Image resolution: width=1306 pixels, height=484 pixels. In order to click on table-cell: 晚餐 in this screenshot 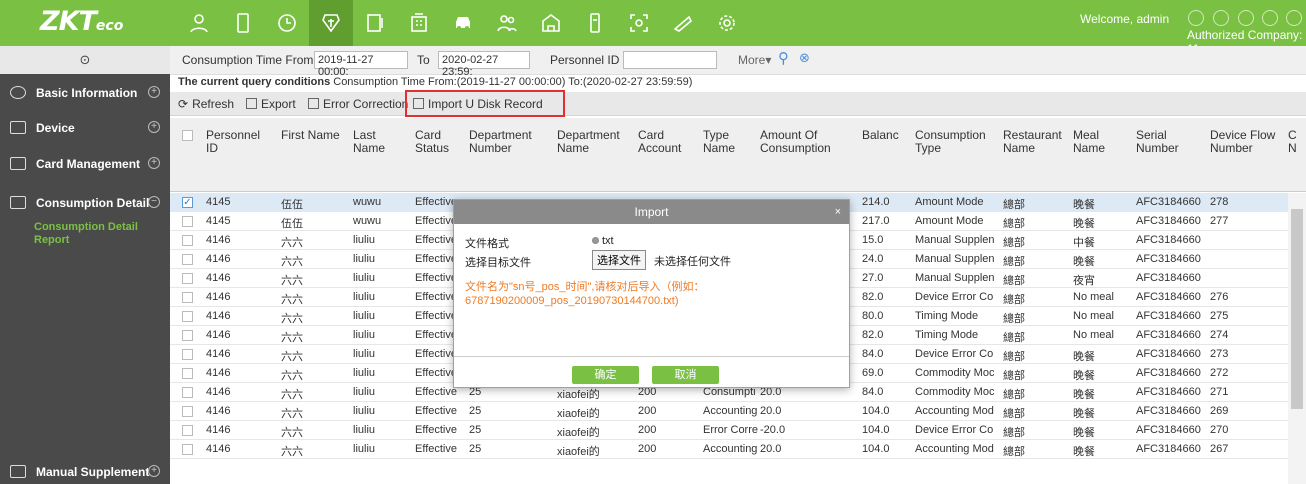, I will do `click(1084, 433)`.